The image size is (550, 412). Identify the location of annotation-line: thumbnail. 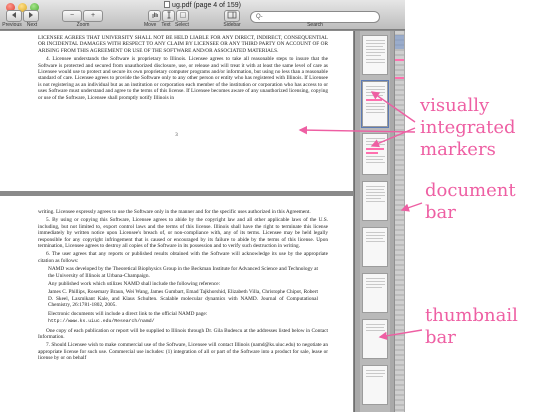
(471, 315).